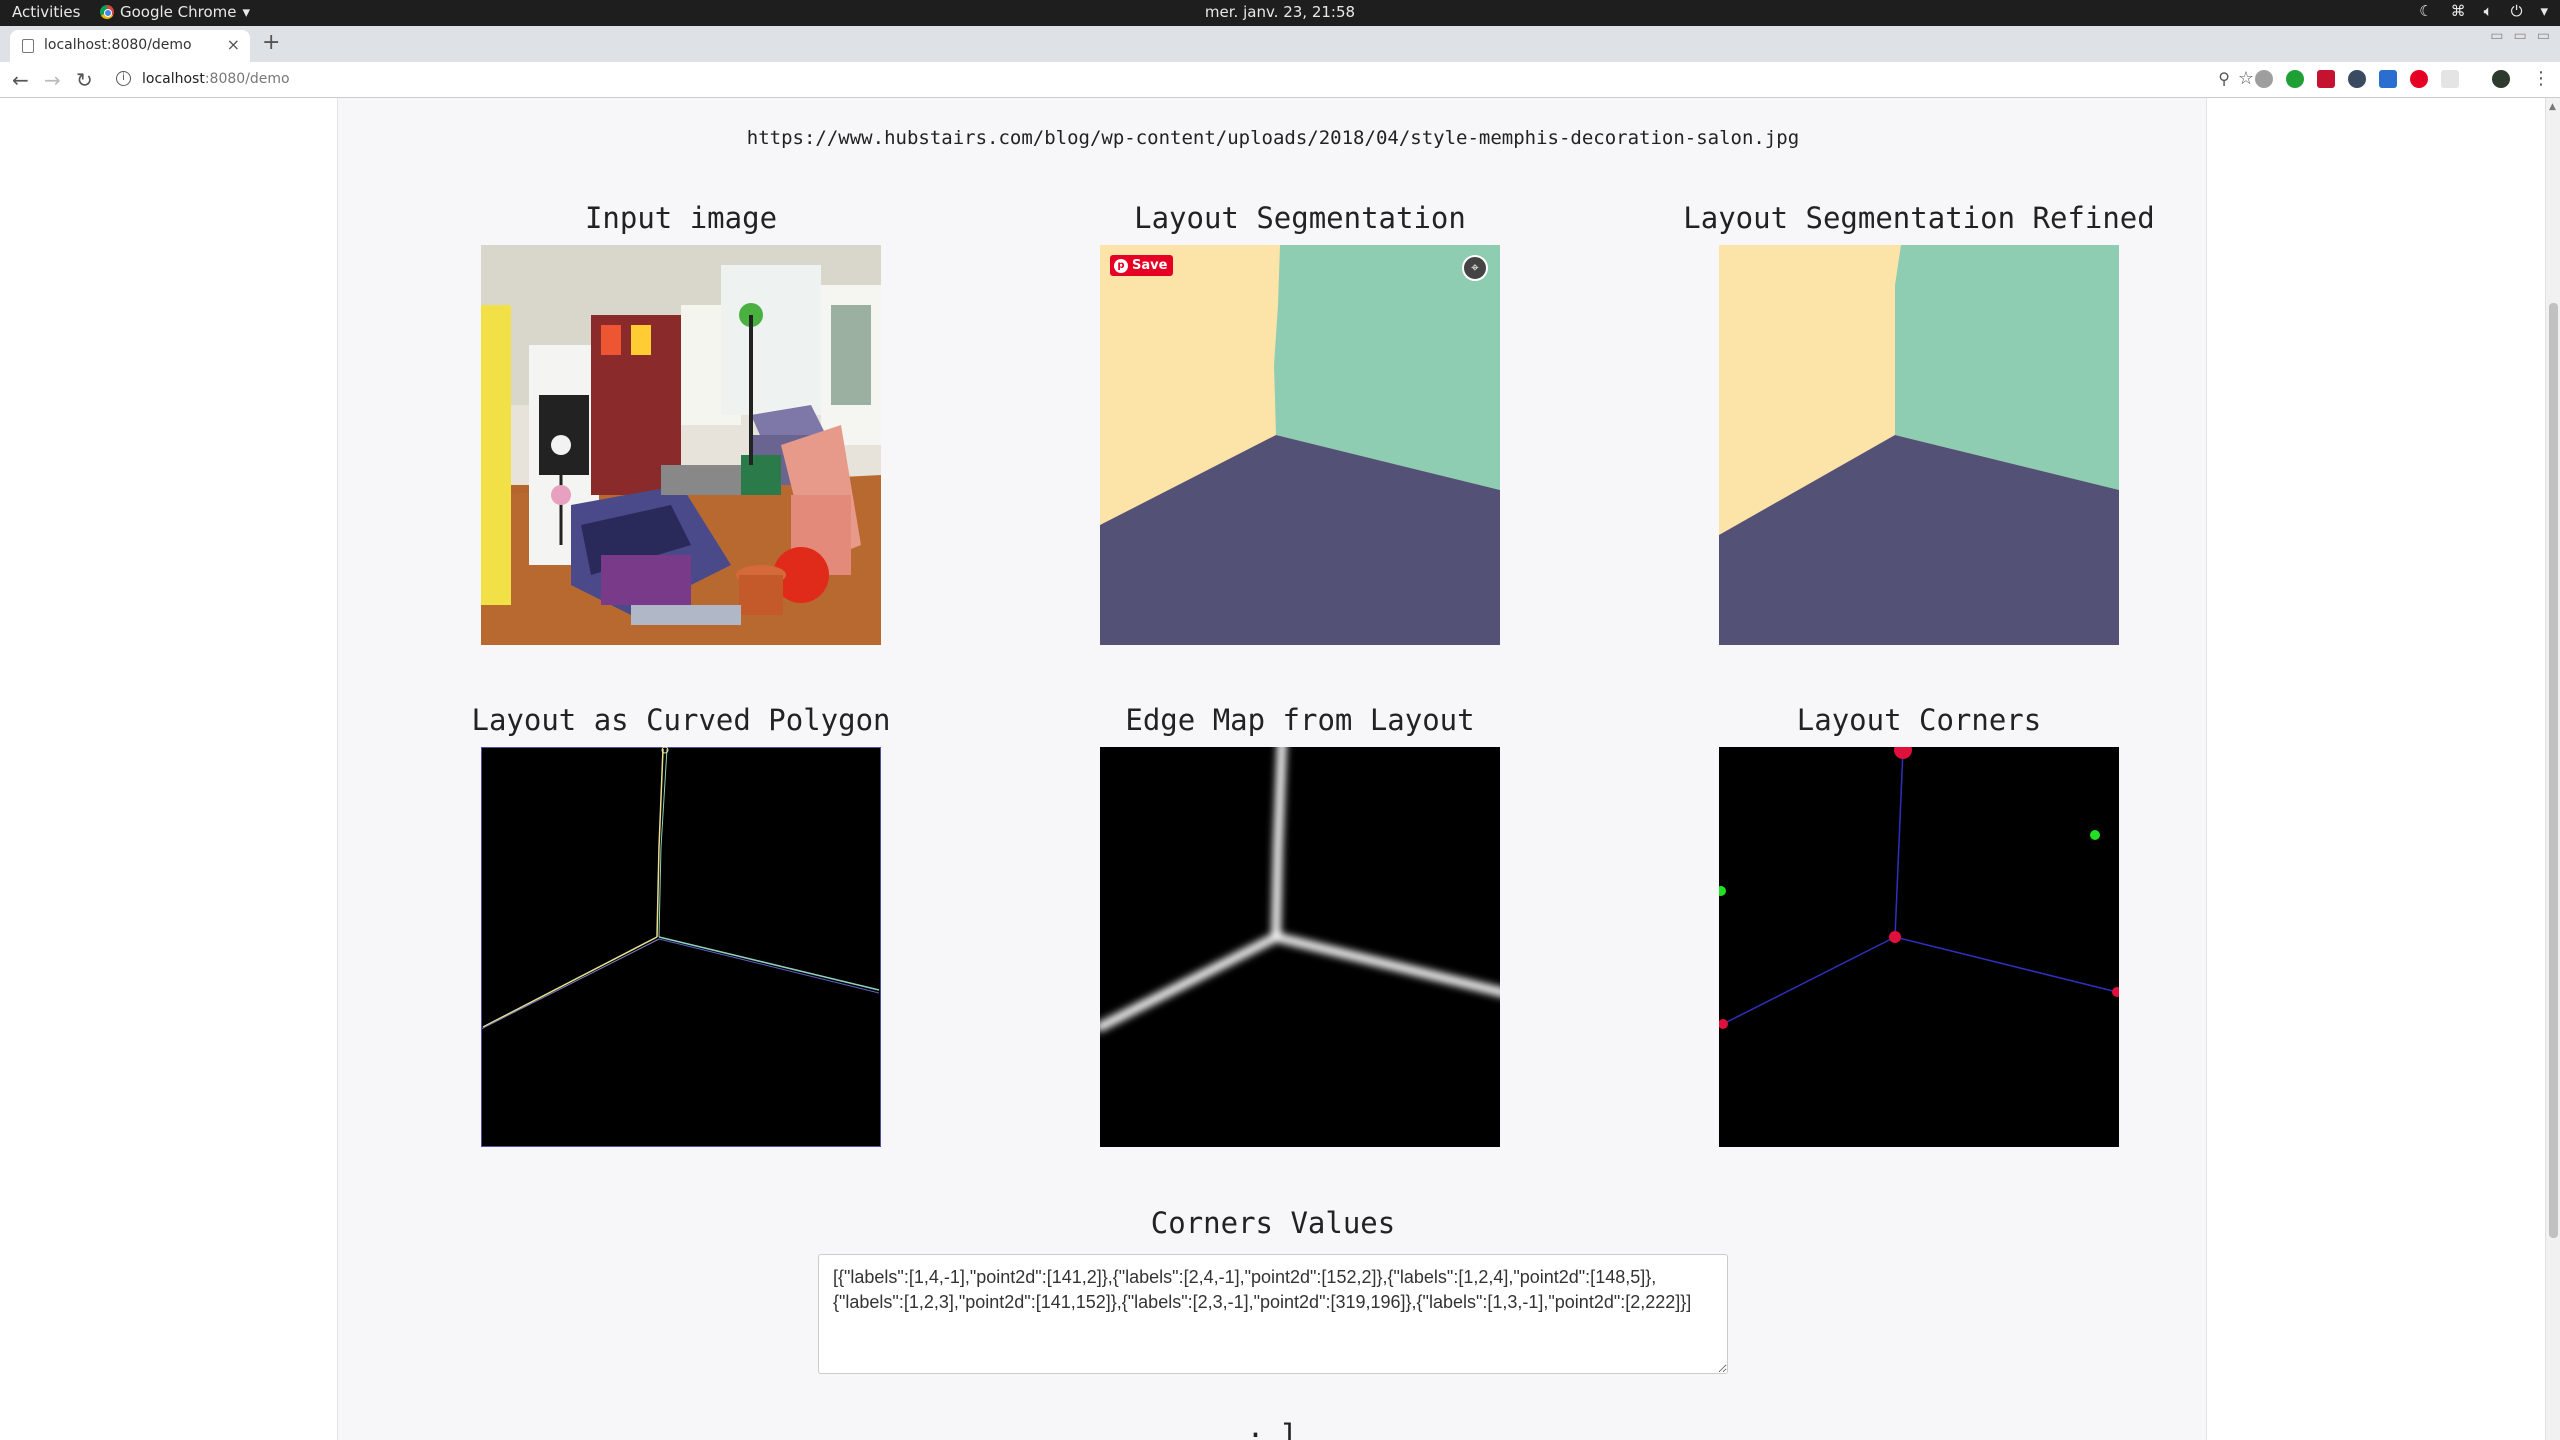 The image size is (2560, 1440). What do you see at coordinates (271, 42) in the screenshot?
I see `new-tab-button: +` at bounding box center [271, 42].